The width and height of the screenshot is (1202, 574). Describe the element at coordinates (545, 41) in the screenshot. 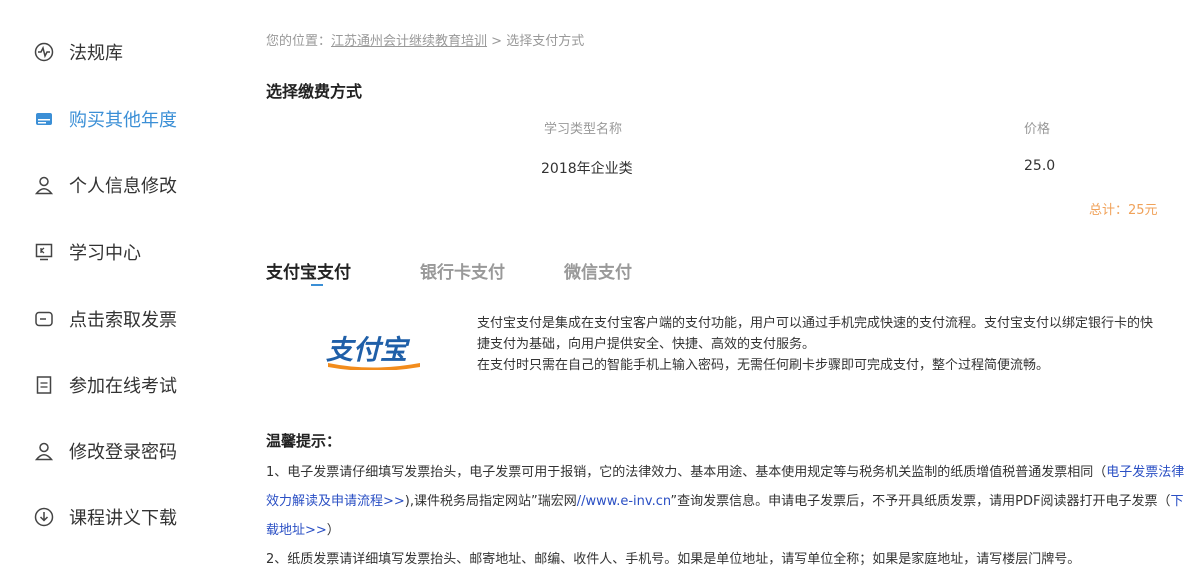

I see `breadcrumb-current: 选择支付方式` at that location.